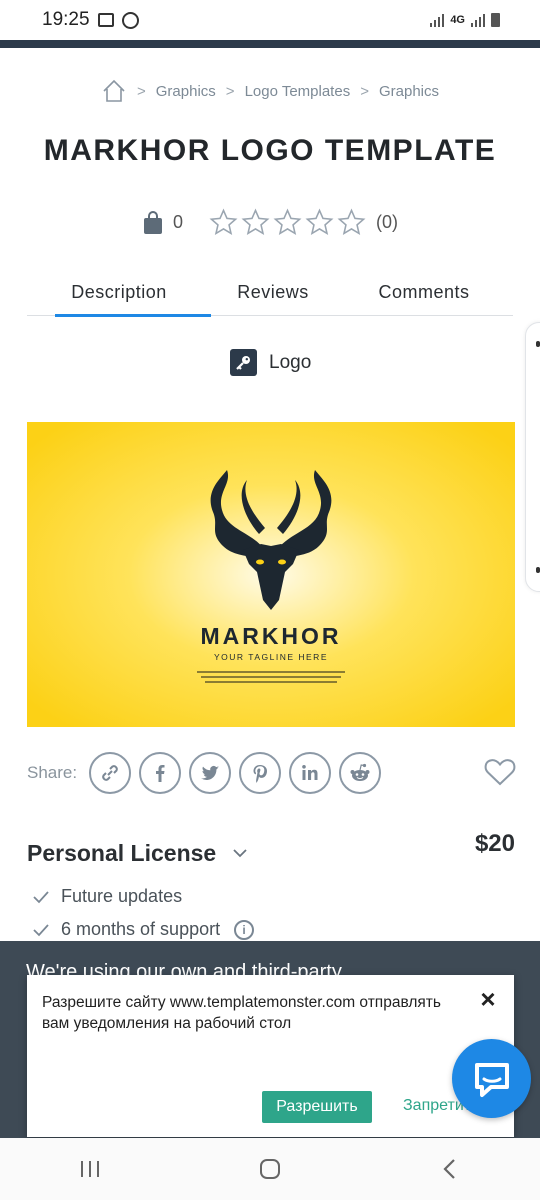 The width and height of the screenshot is (540, 1200). Describe the element at coordinates (130, 20) in the screenshot. I see `whatsapp-icon` at that location.